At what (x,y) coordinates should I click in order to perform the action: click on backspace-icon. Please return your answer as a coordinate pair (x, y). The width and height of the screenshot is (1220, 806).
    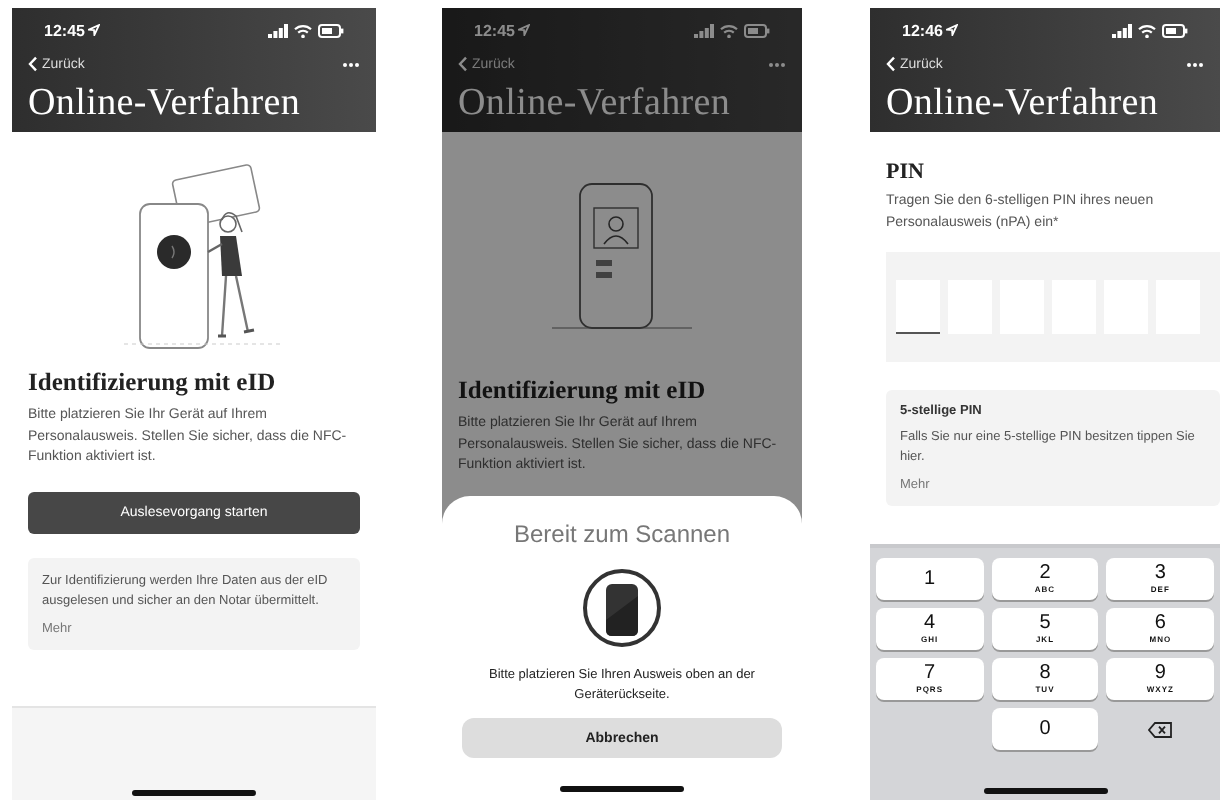
    Looking at the image, I should click on (1160, 729).